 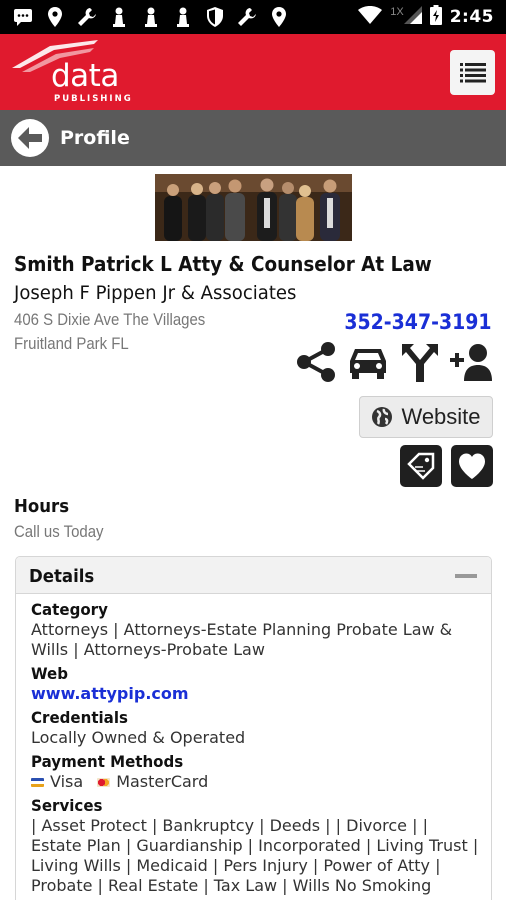 I want to click on logo: data PUBLISHING, so click(x=80, y=72).